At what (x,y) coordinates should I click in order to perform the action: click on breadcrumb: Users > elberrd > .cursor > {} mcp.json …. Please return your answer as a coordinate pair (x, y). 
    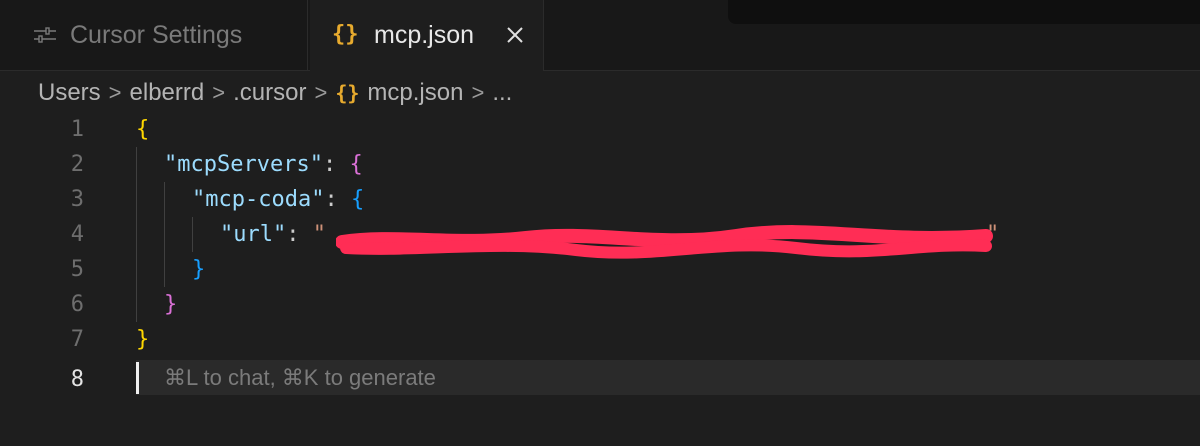
    Looking at the image, I should click on (275, 93).